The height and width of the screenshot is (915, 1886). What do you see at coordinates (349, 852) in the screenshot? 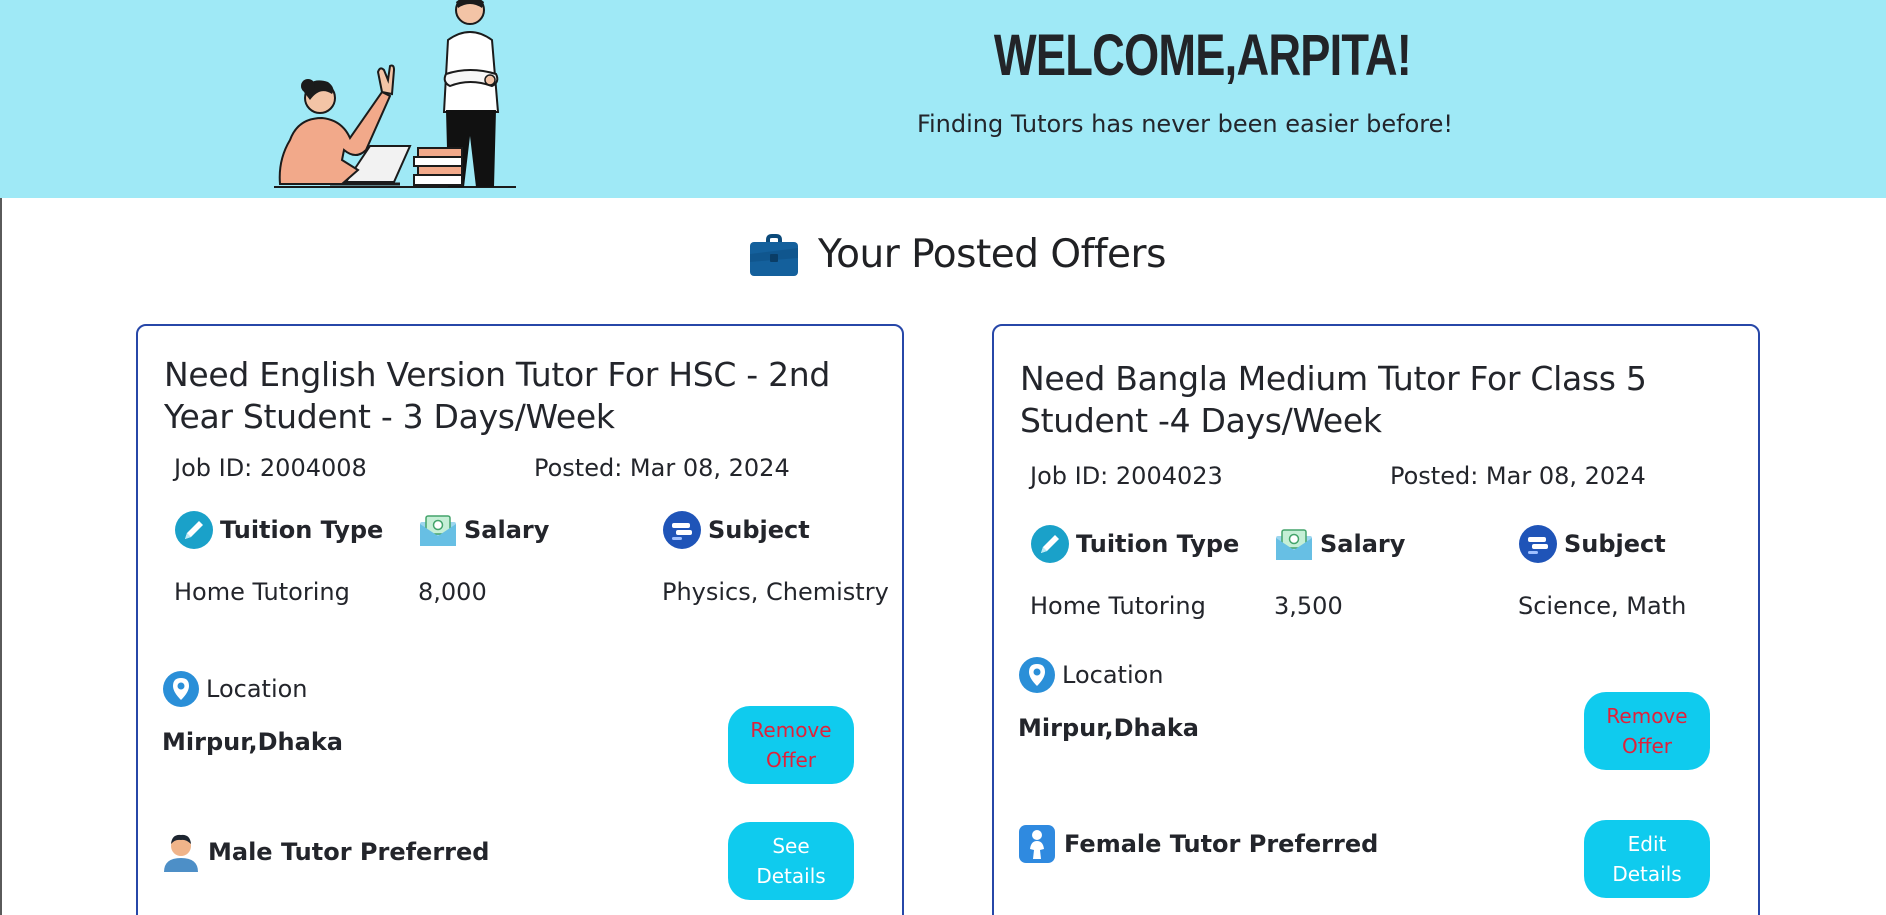
I see `tutor-preference-label: Male Tutor Preferred` at bounding box center [349, 852].